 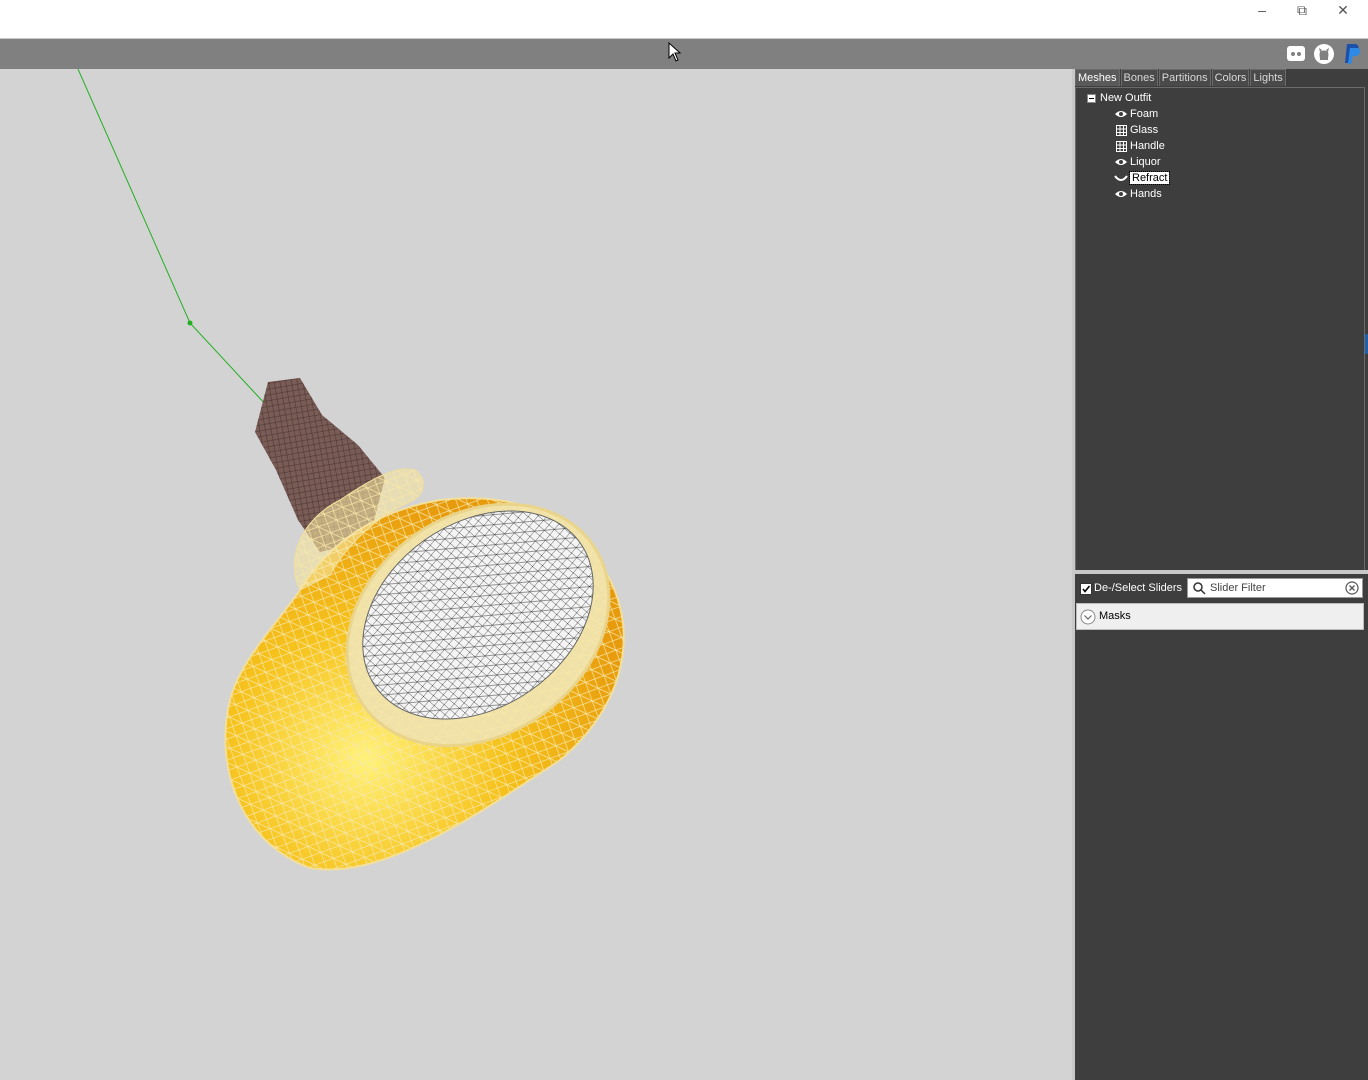 What do you see at coordinates (1097, 77) in the screenshot?
I see `tab-meshes: Meshes` at bounding box center [1097, 77].